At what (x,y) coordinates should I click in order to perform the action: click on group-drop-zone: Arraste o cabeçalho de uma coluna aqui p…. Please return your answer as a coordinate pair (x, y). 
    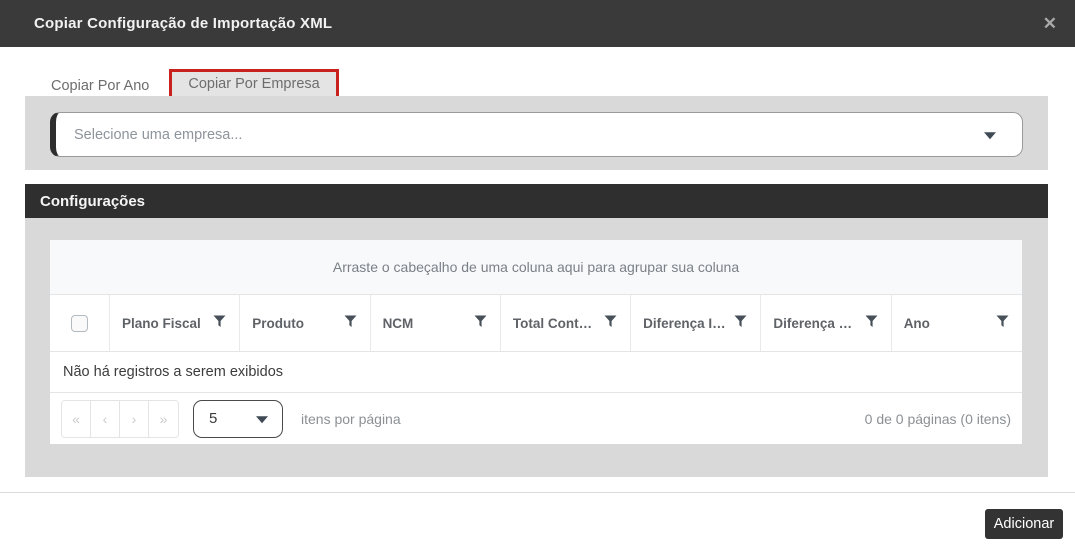
    Looking at the image, I should click on (536, 267).